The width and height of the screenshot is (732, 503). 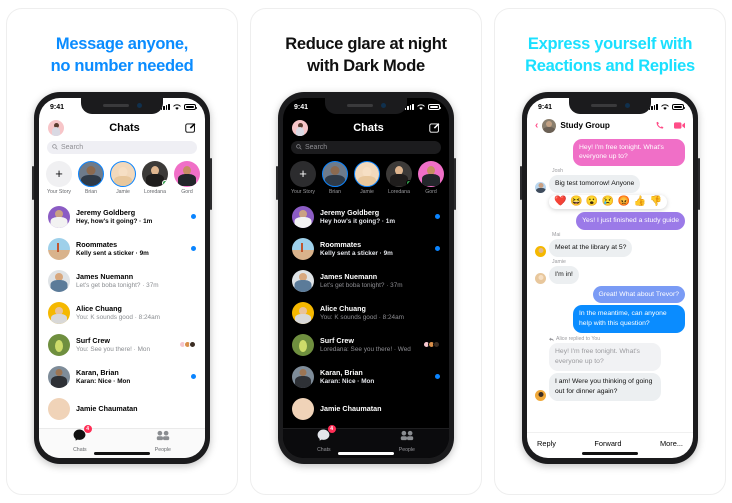 I want to click on message-bubble: Yes! I just finished a study guide, so click(x=630, y=221).